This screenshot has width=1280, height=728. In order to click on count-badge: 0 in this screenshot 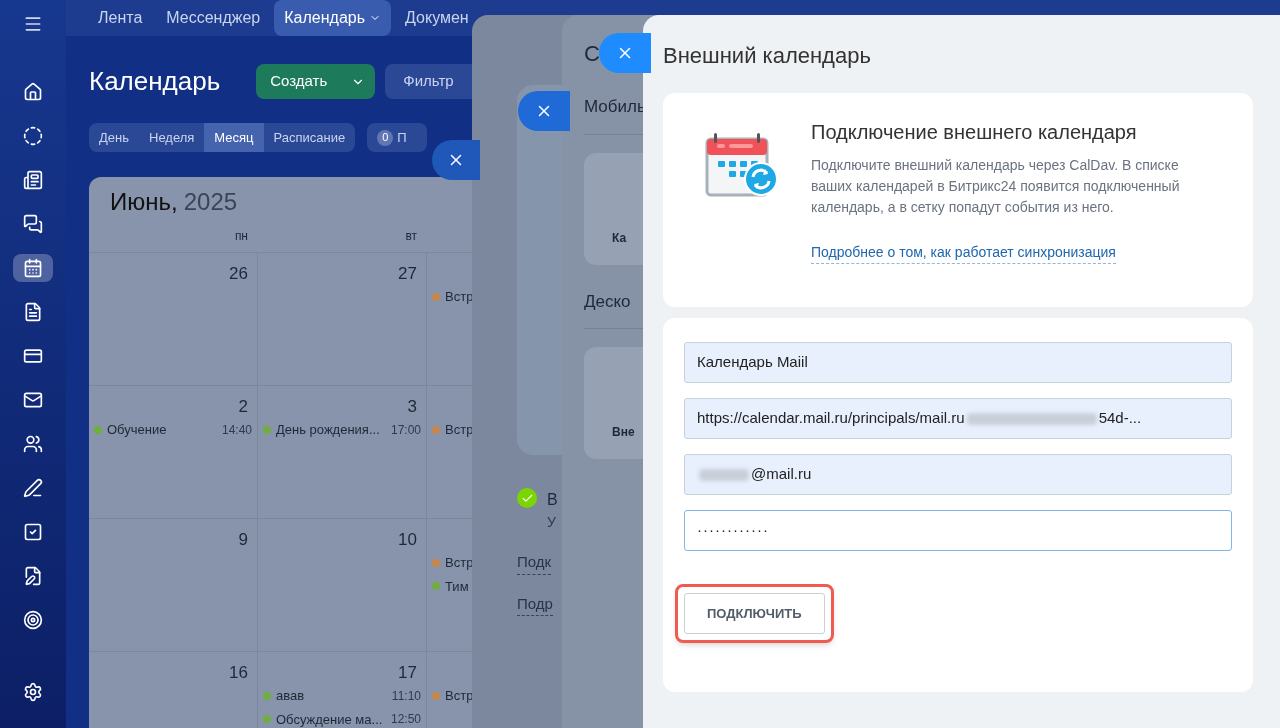, I will do `click(385, 137)`.